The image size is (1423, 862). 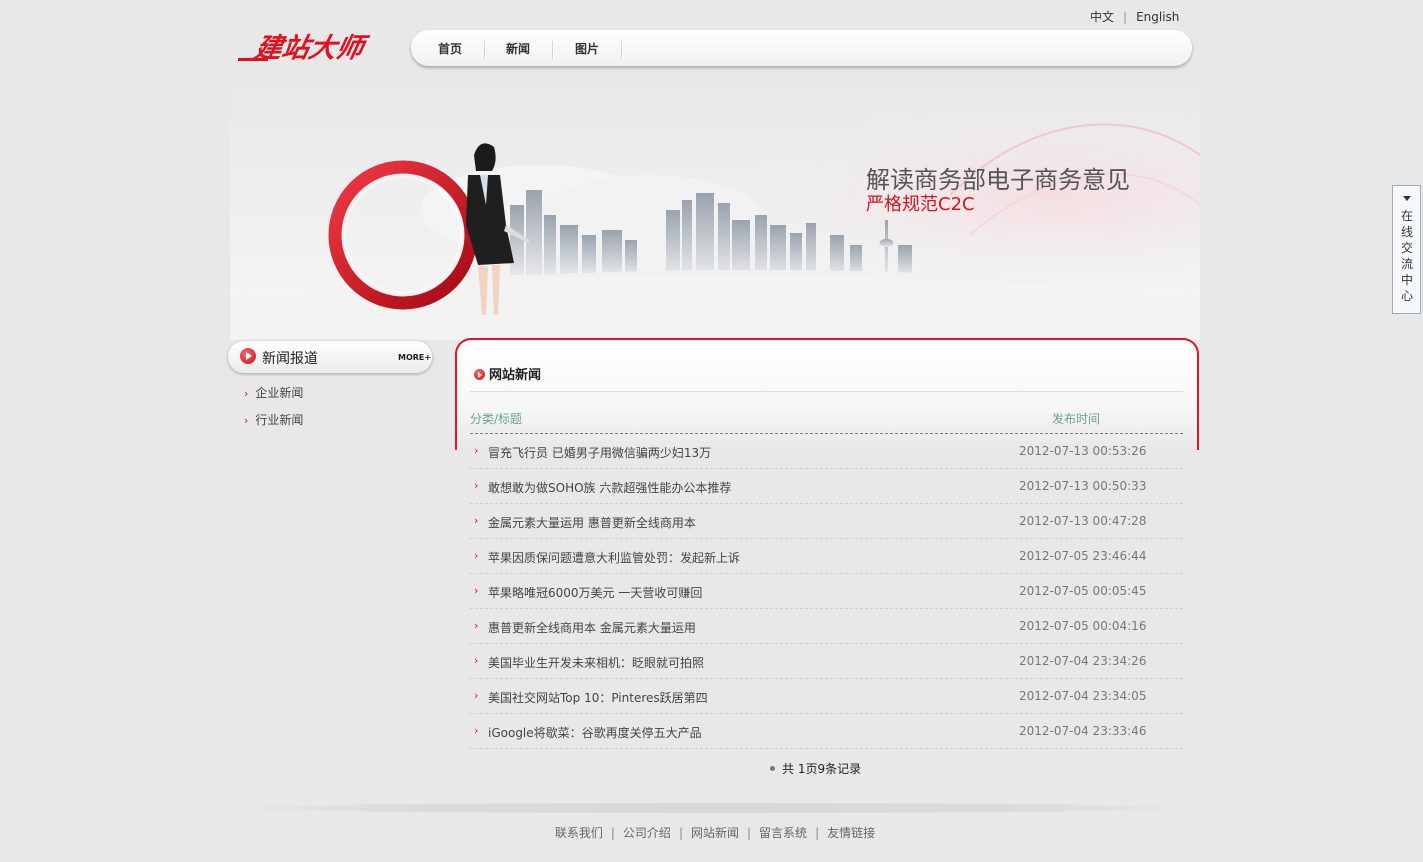 I want to click on site-logo: 建站大师, so click(x=310, y=47).